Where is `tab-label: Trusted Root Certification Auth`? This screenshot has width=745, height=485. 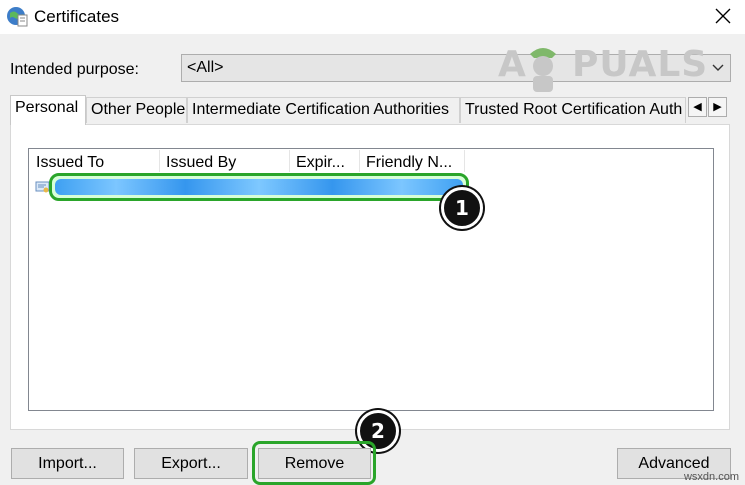 tab-label: Trusted Root Certification Auth is located at coordinates (574, 109).